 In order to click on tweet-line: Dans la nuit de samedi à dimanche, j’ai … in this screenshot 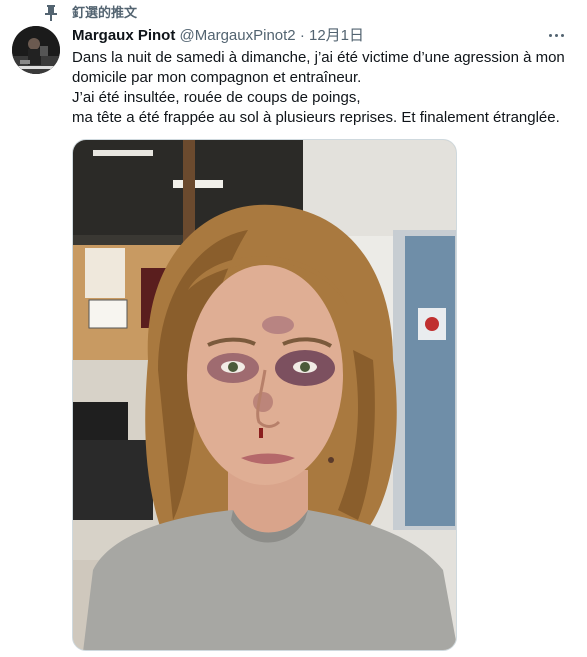, I will do `click(318, 67)`.